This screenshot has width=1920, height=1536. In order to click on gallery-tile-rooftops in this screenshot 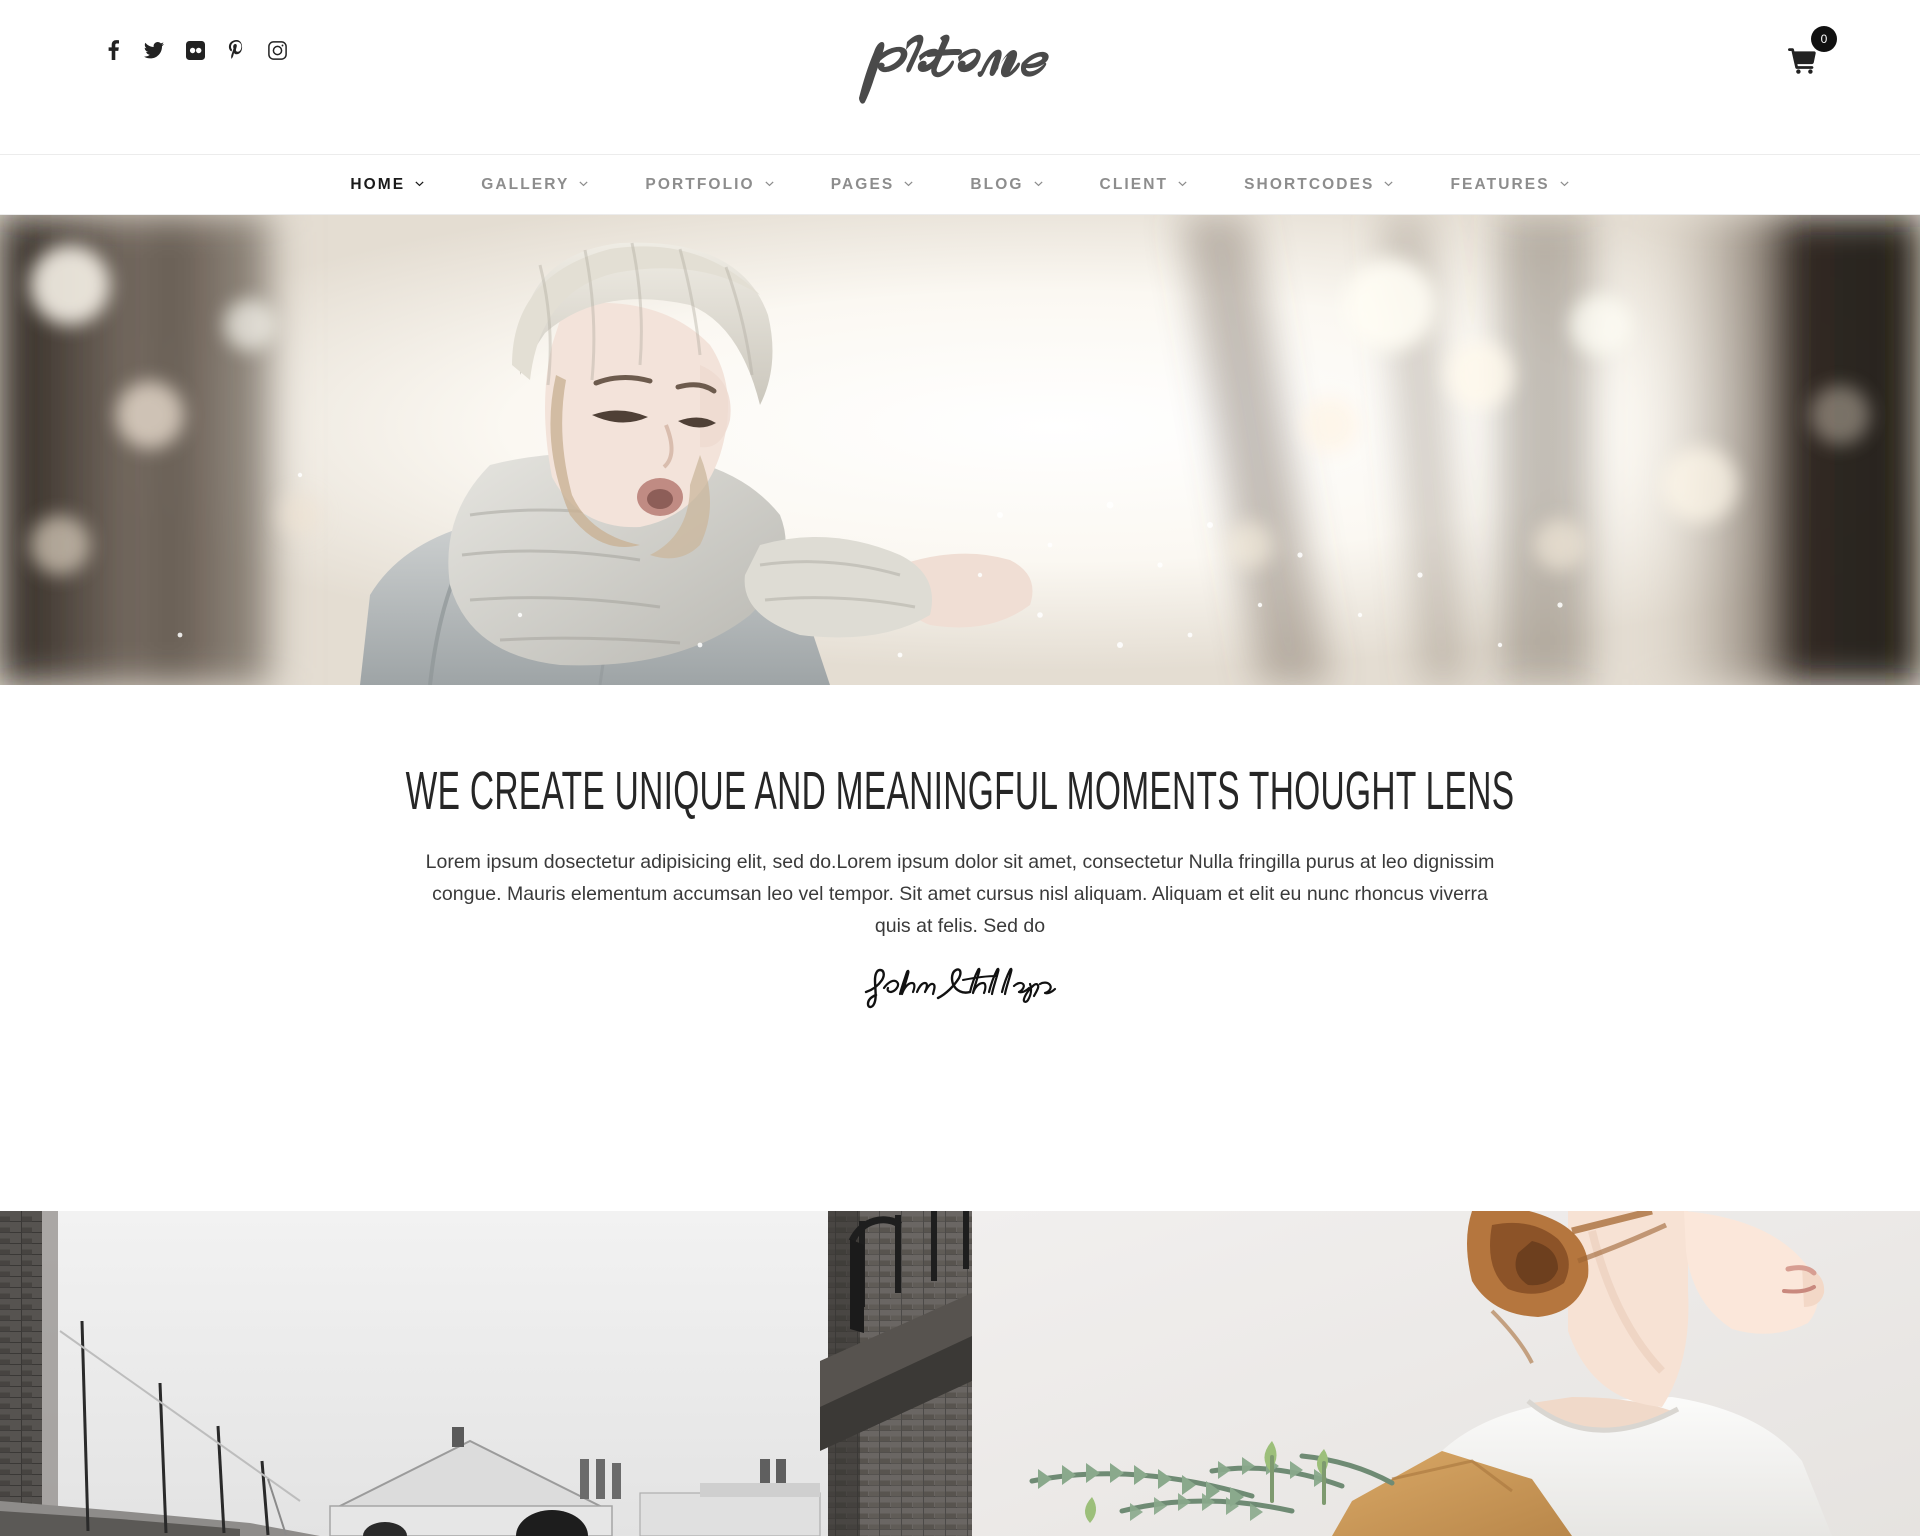, I will do `click(486, 1373)`.